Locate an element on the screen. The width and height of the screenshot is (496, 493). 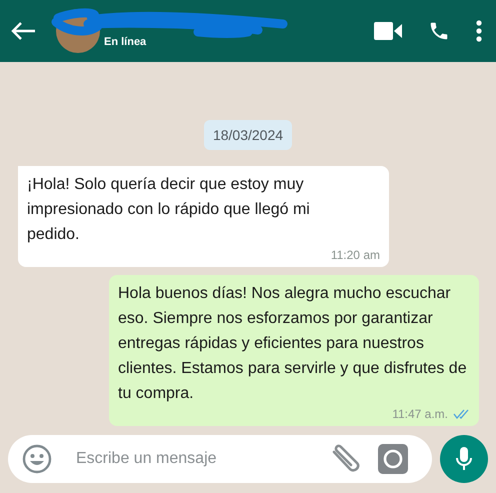
more-options-icon is located at coordinates (479, 31).